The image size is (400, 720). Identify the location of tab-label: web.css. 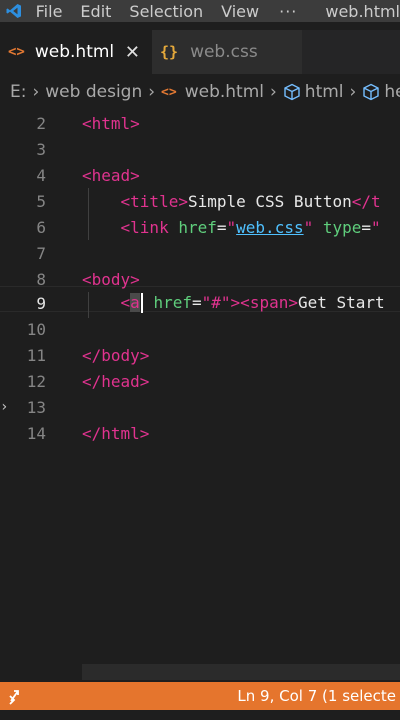
(224, 52).